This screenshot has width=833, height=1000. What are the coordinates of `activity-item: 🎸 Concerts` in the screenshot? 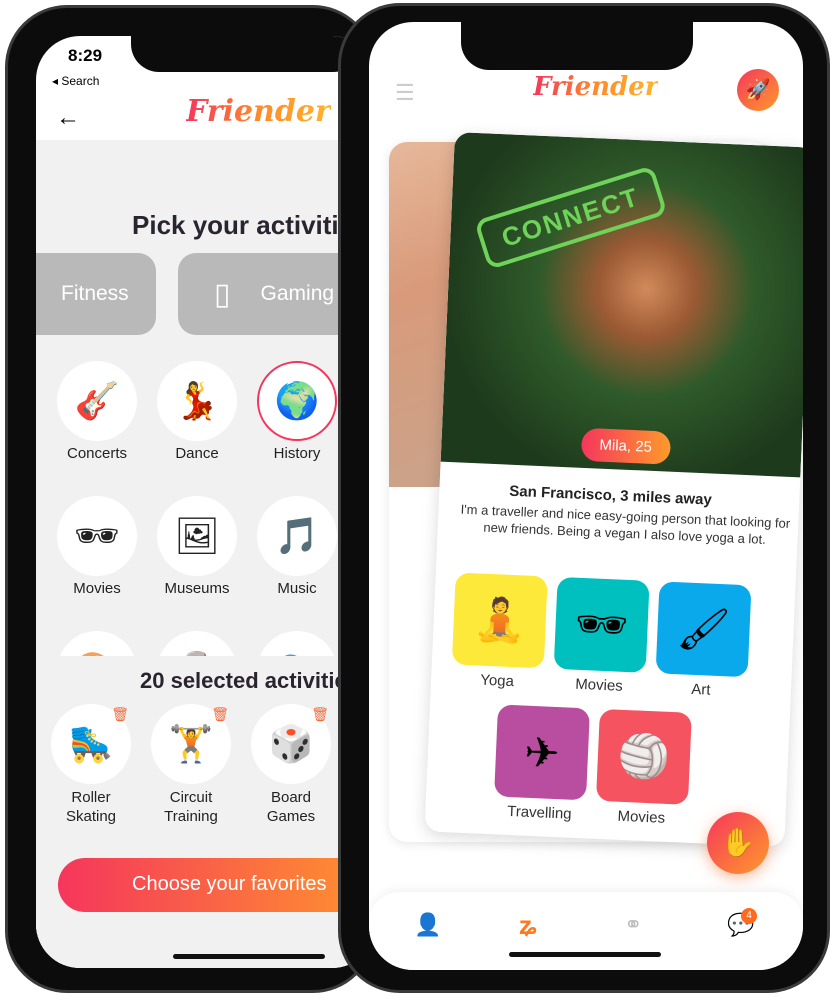 It's located at (97, 411).